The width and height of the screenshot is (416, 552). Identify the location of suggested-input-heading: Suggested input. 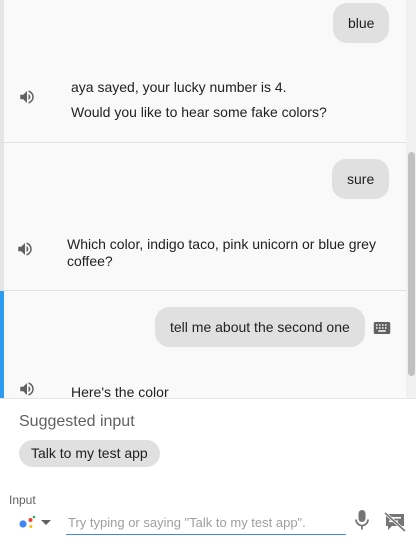
(77, 421).